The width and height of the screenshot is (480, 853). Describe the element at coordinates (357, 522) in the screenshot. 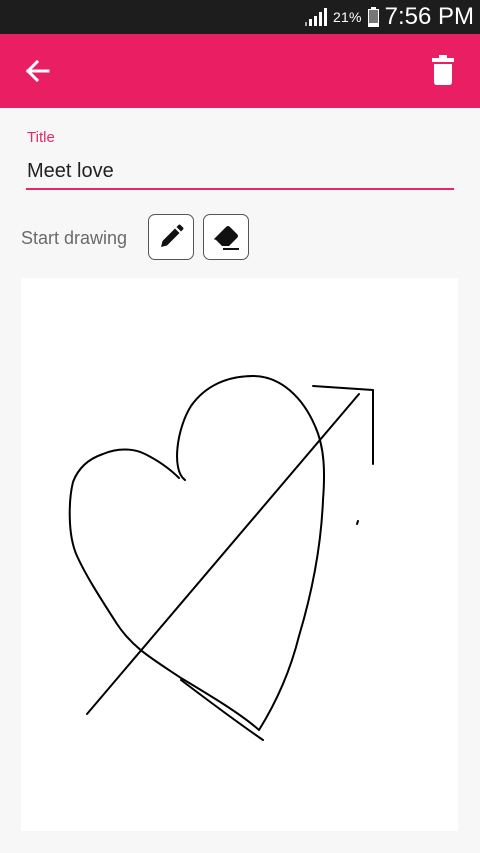

I see `stray-dot` at that location.